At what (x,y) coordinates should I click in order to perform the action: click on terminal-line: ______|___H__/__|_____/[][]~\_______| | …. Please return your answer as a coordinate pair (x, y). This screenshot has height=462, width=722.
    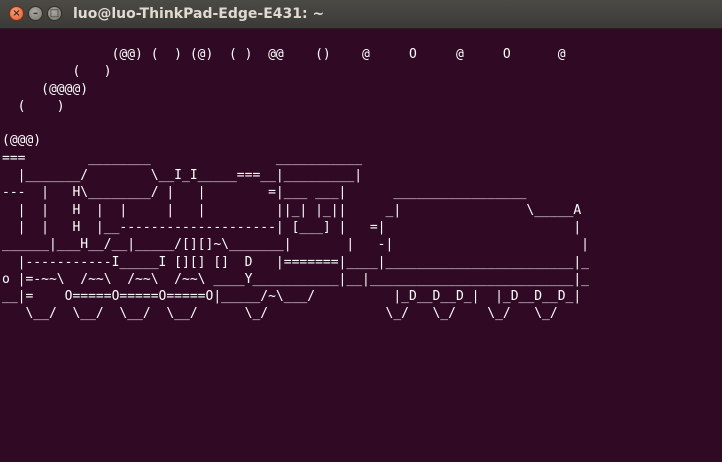
    Looking at the image, I should click on (295, 245).